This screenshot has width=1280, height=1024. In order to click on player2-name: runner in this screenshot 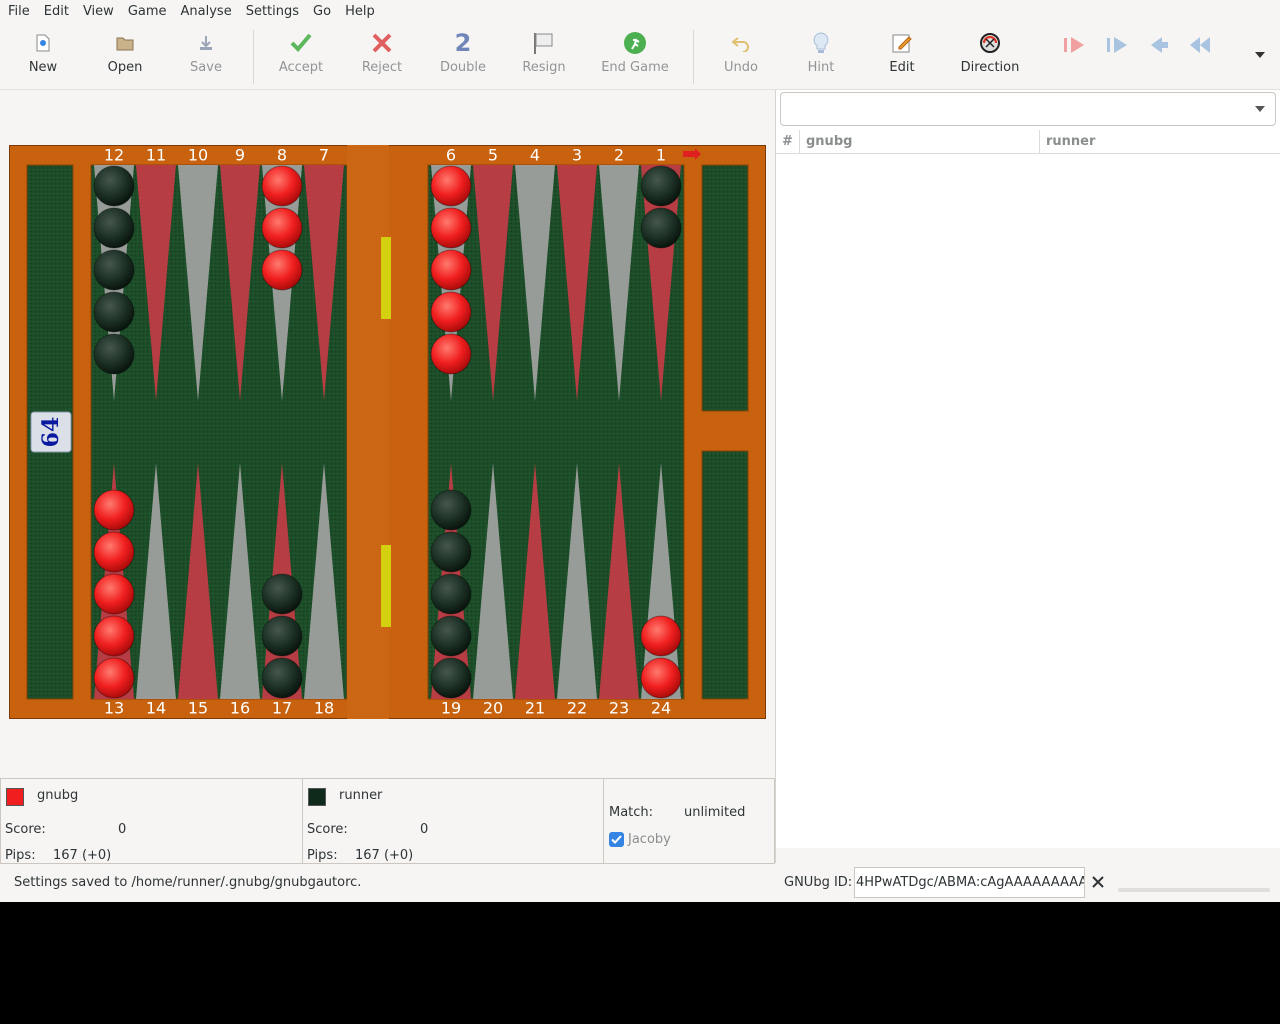, I will do `click(360, 795)`.